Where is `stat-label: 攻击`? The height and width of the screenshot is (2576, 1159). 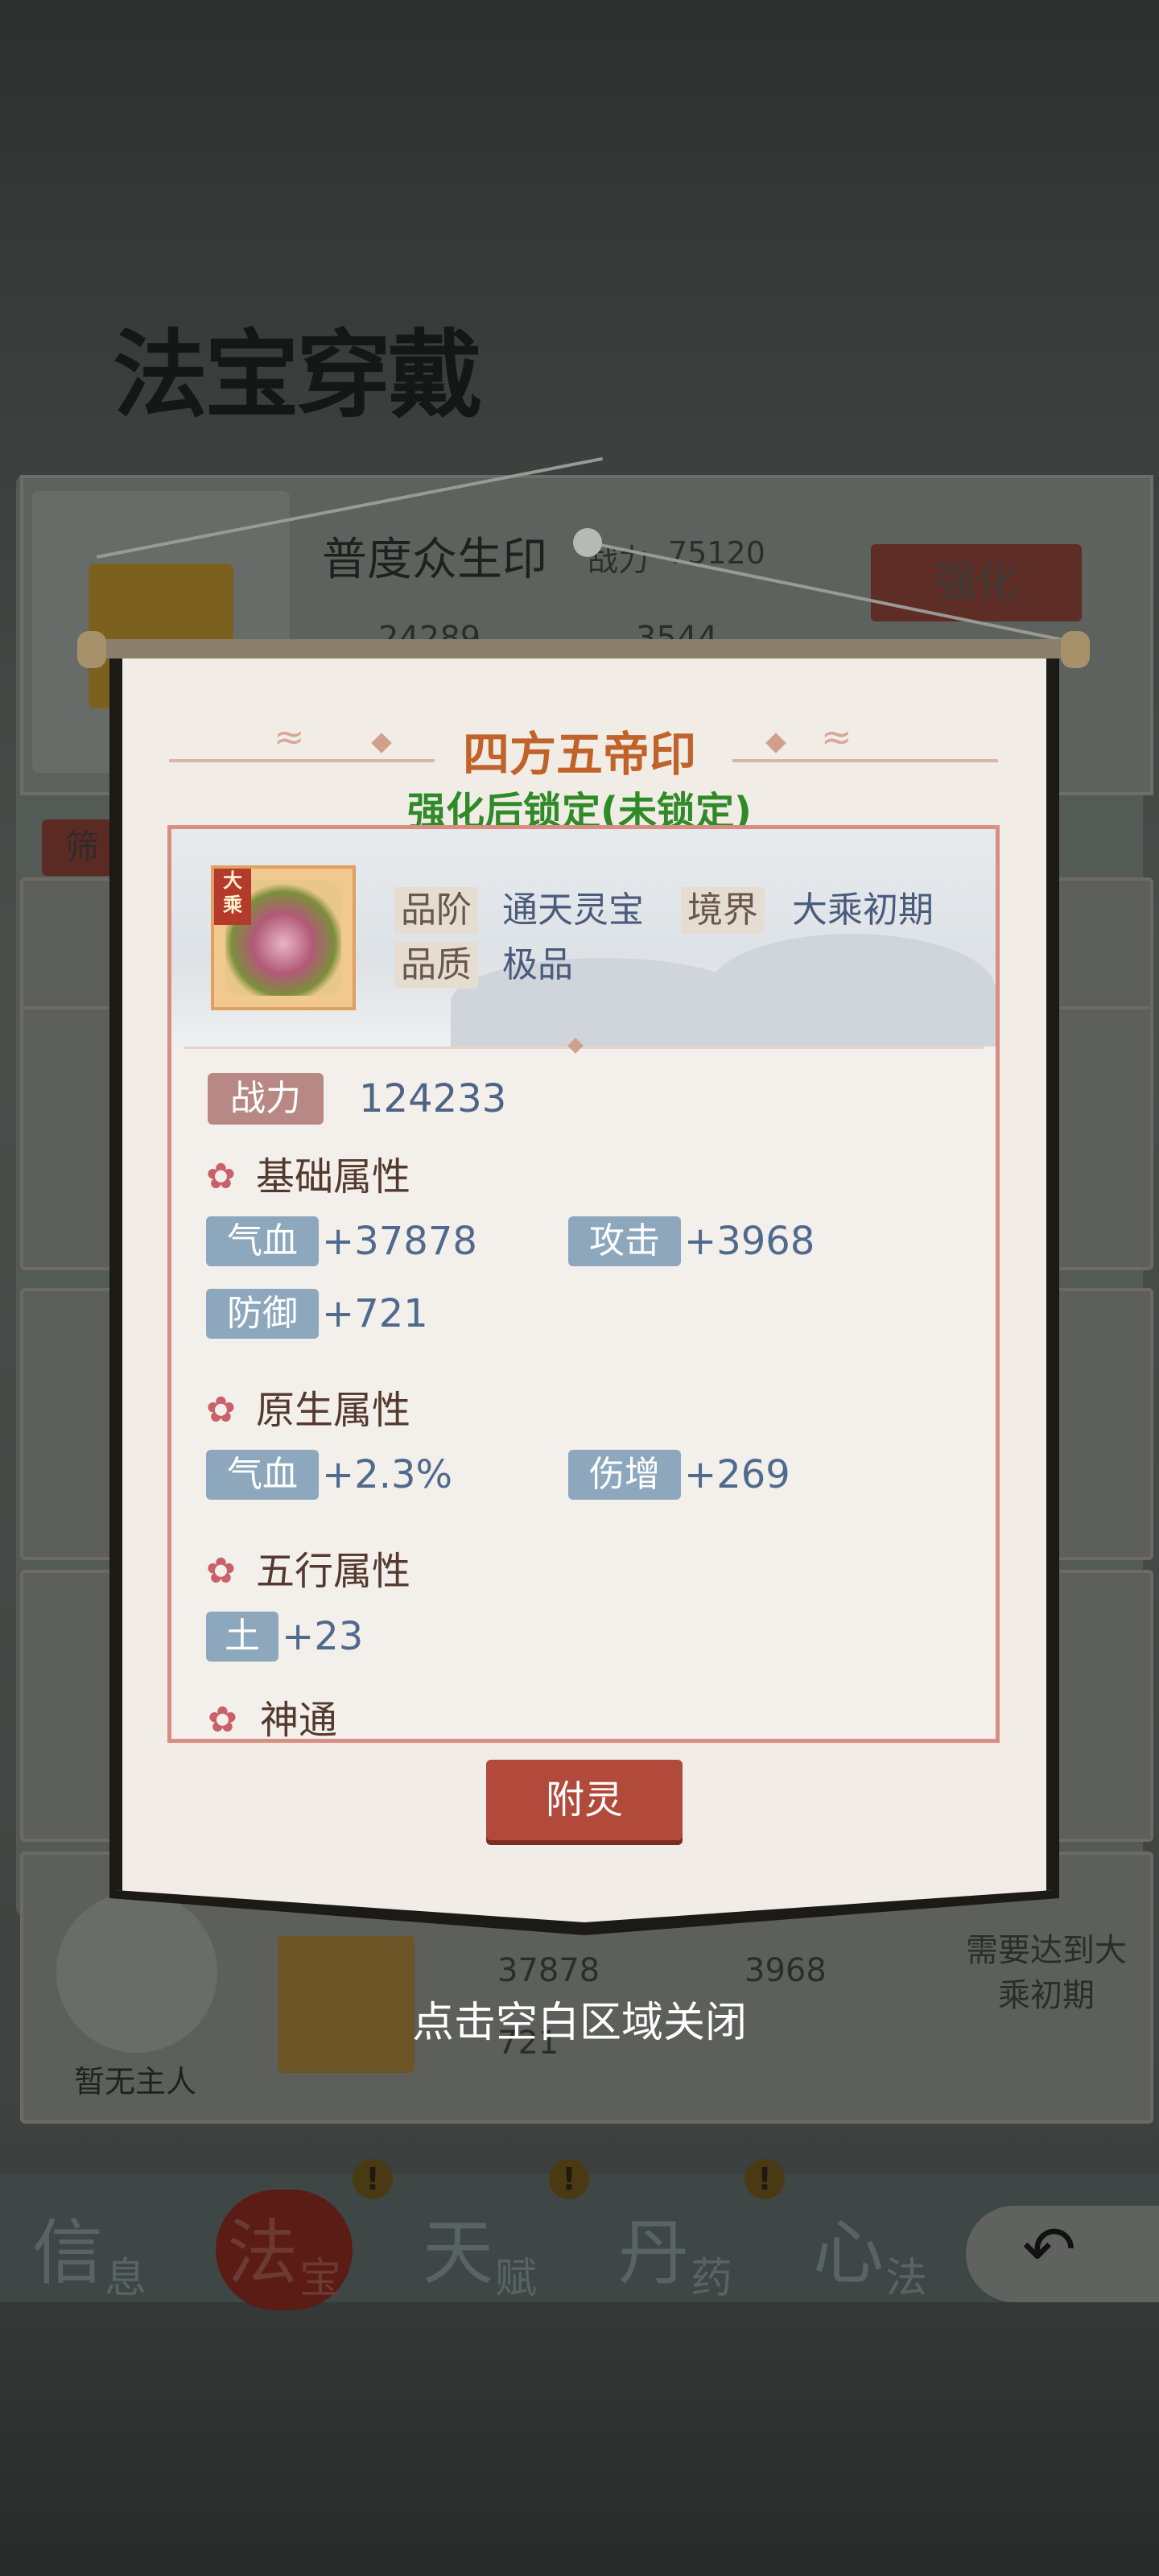
stat-label: 攻击 is located at coordinates (624, 1241).